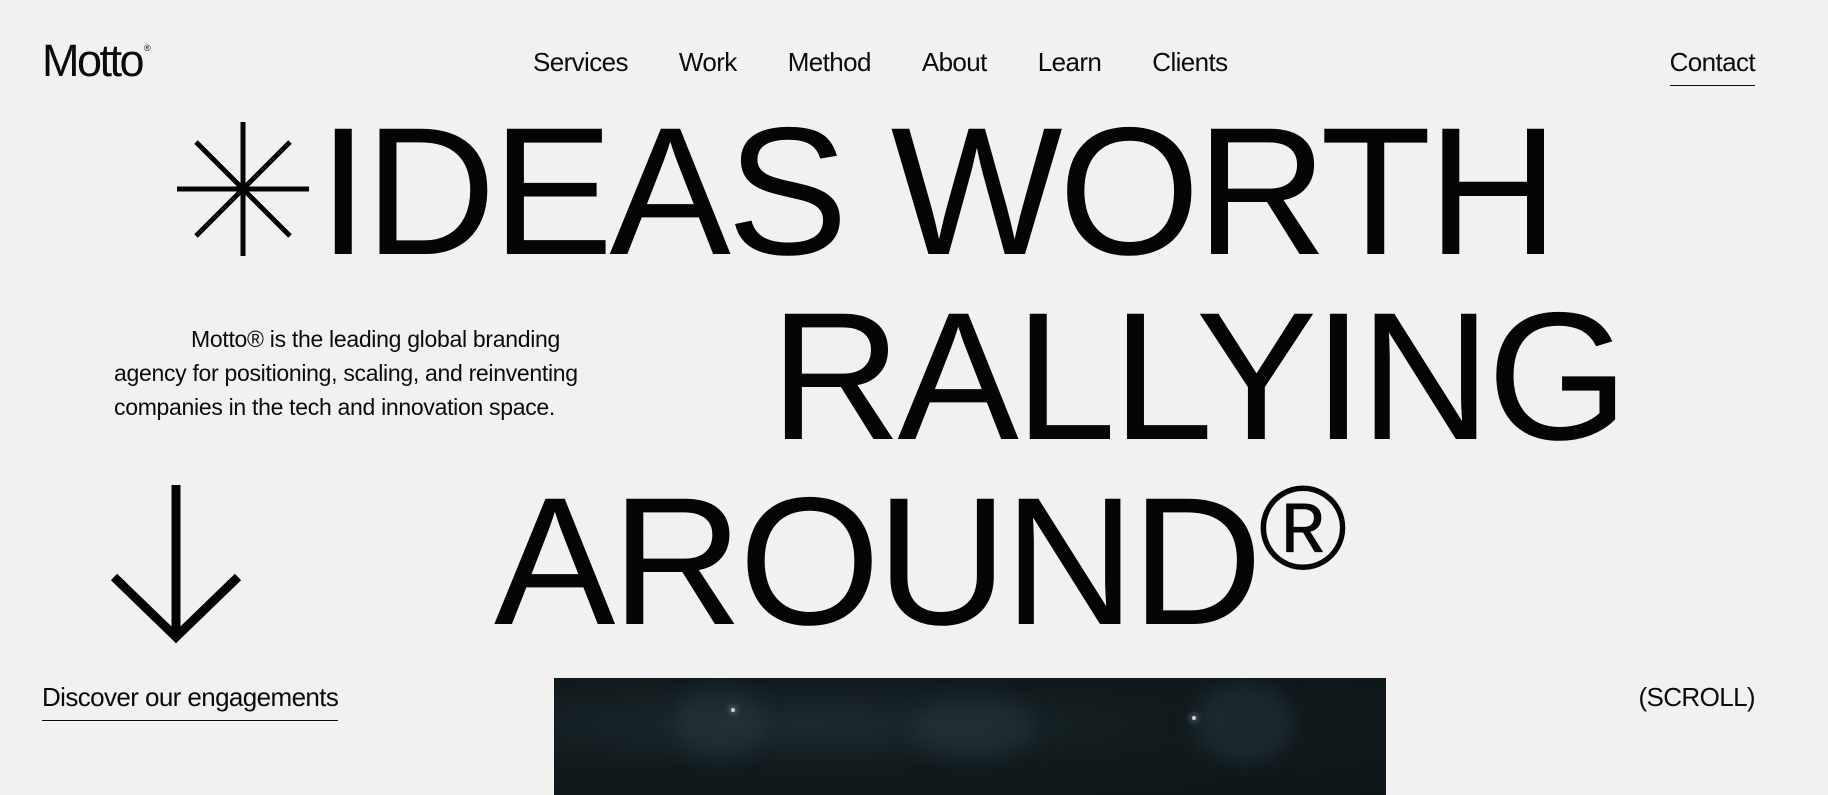  I want to click on logo: Motto ®, so click(96, 60).